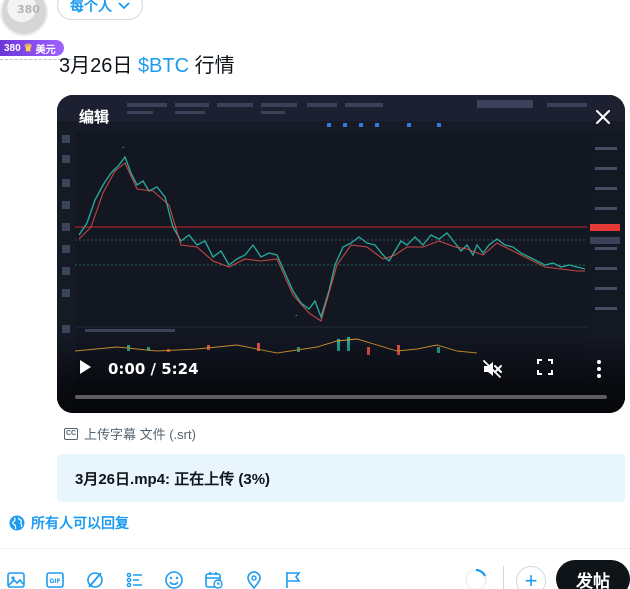 The width and height of the screenshot is (630, 589). Describe the element at coordinates (174, 579) in the screenshot. I see `emoji-icon` at that location.